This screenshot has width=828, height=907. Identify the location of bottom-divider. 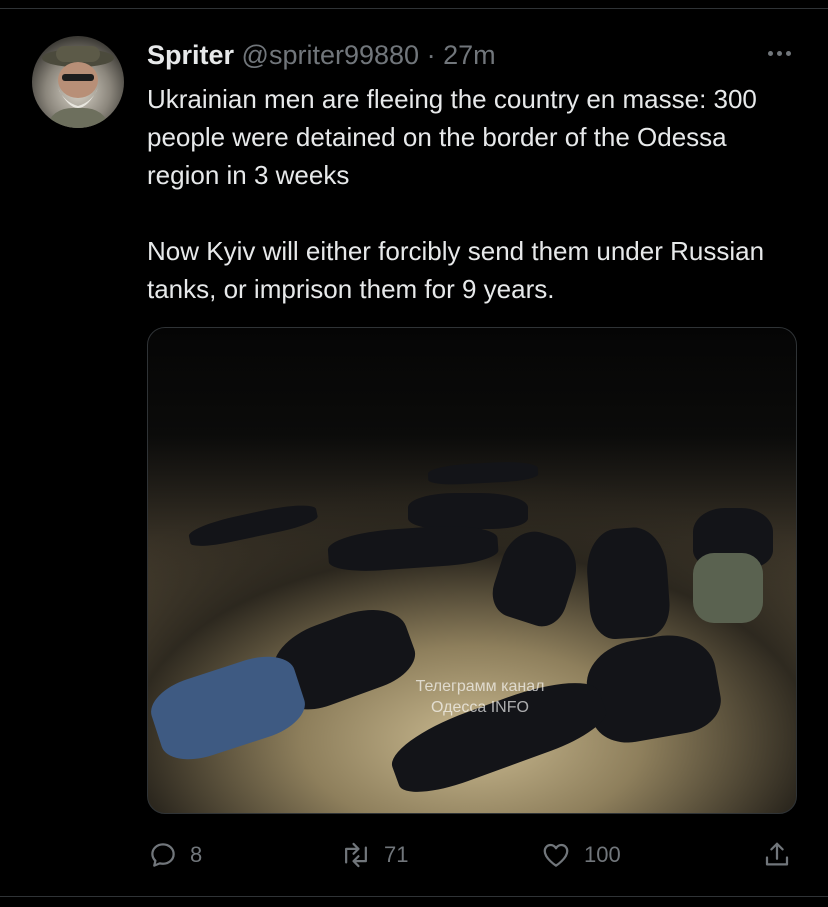
(414, 896).